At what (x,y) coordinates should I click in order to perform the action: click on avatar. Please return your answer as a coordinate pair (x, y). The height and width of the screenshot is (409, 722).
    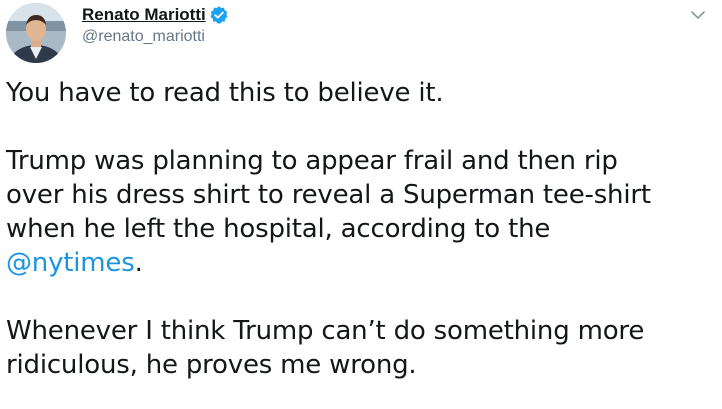
    Looking at the image, I should click on (36, 33).